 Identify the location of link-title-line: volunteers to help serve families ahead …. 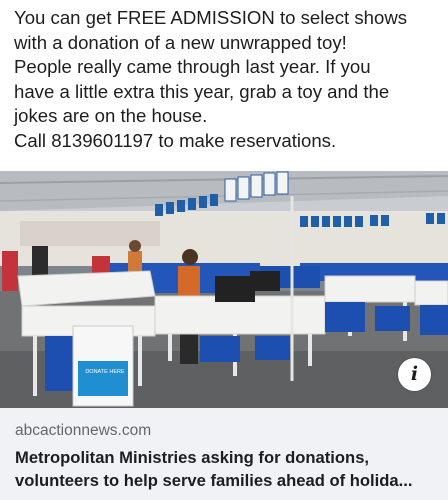
(214, 480).